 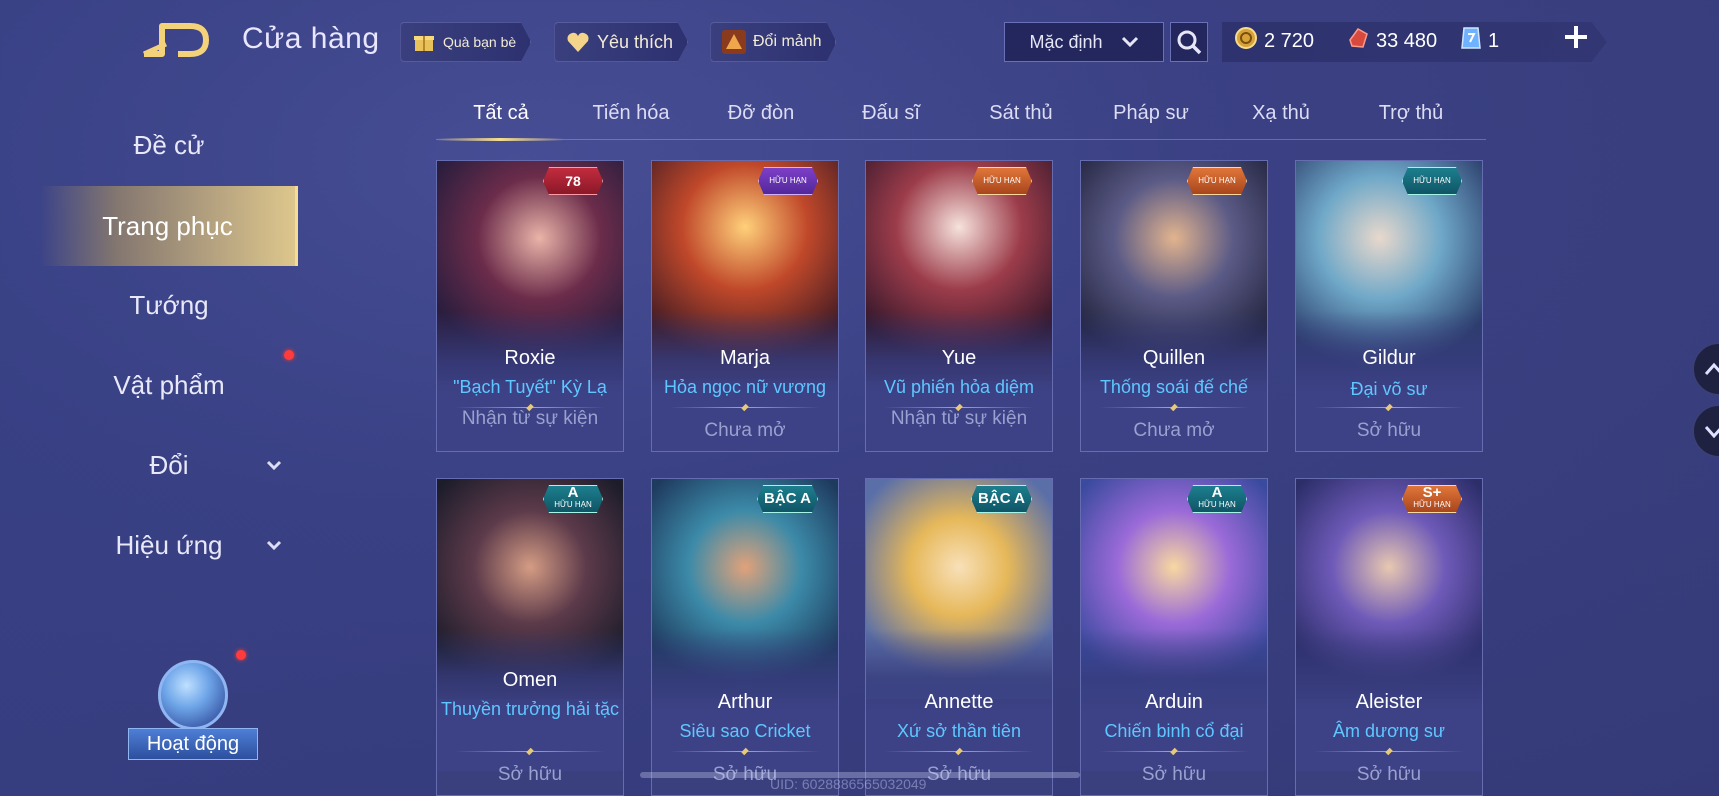 What do you see at coordinates (530, 709) in the screenshot?
I see `skin-name: Thuyền trưởng hải tặc` at bounding box center [530, 709].